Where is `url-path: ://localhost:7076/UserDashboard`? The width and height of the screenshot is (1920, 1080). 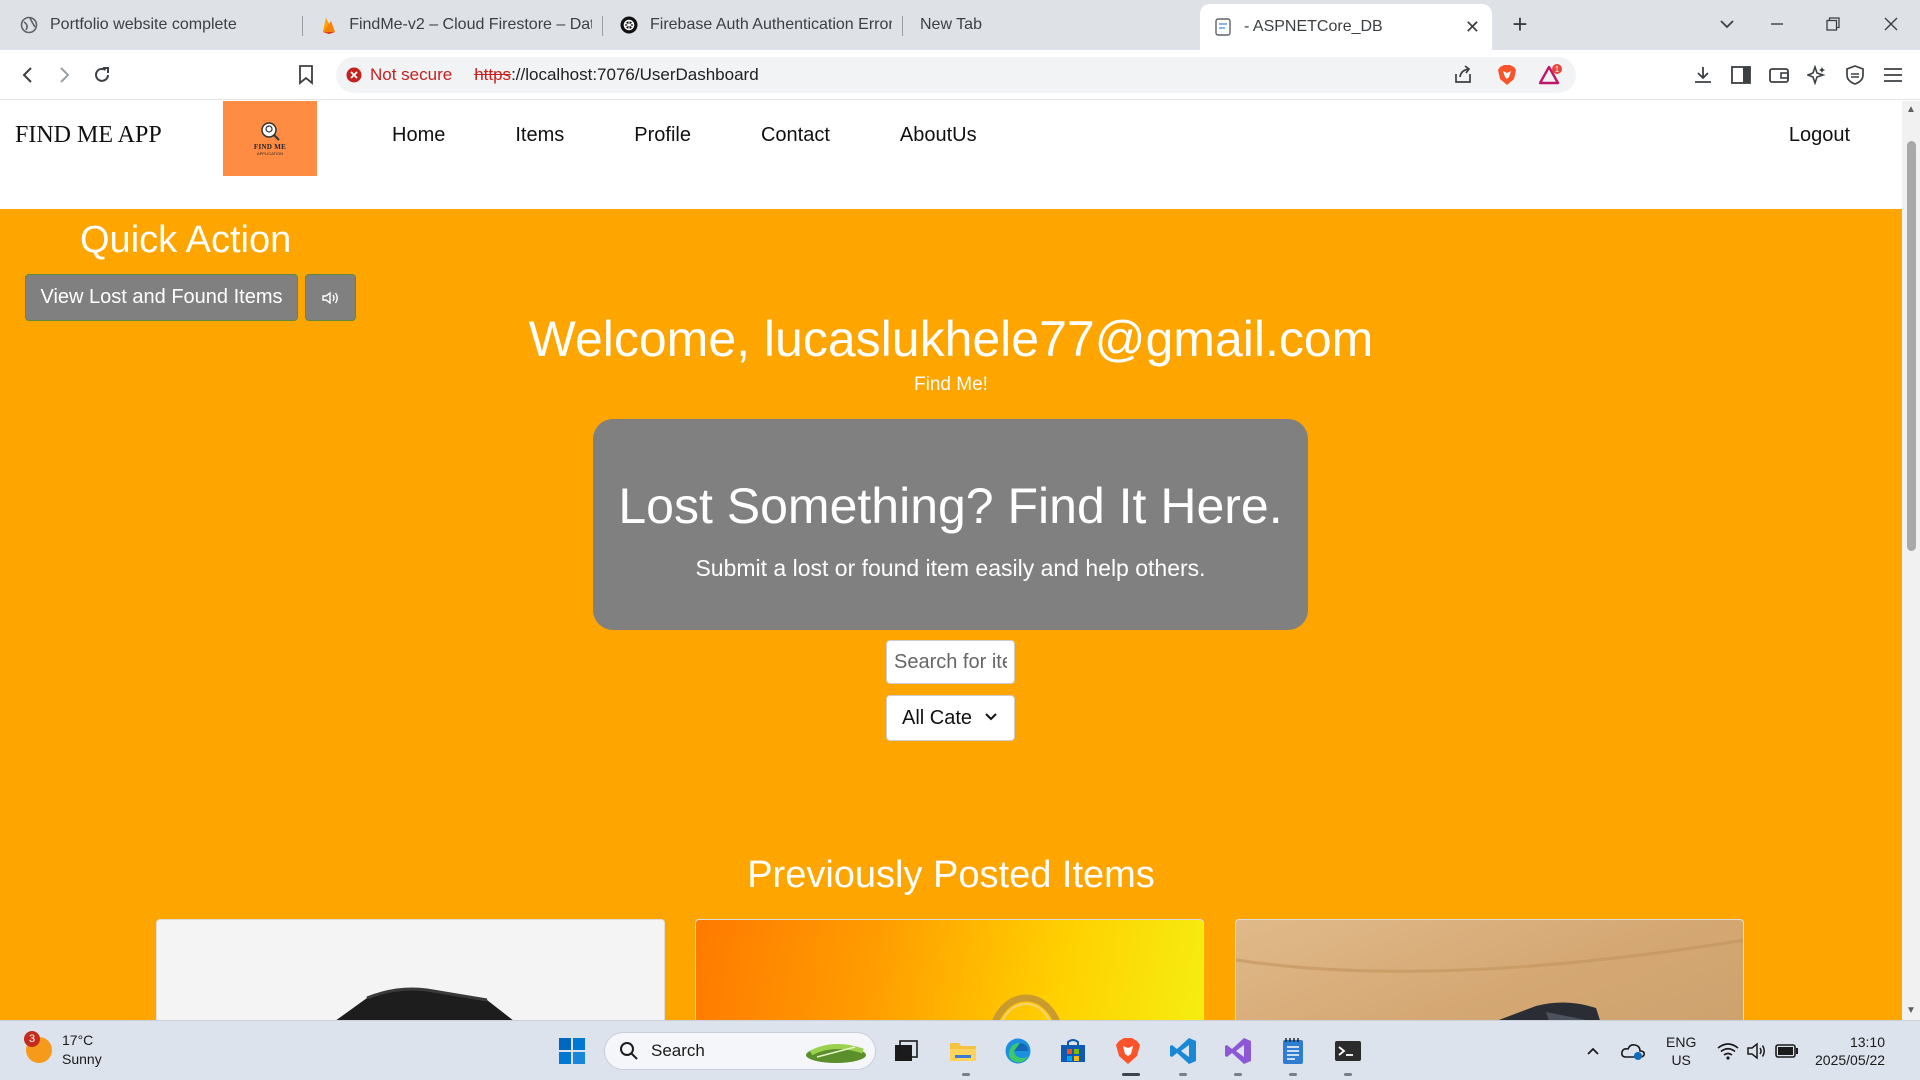 url-path: ://localhost:7076/UserDashboard is located at coordinates (635, 74).